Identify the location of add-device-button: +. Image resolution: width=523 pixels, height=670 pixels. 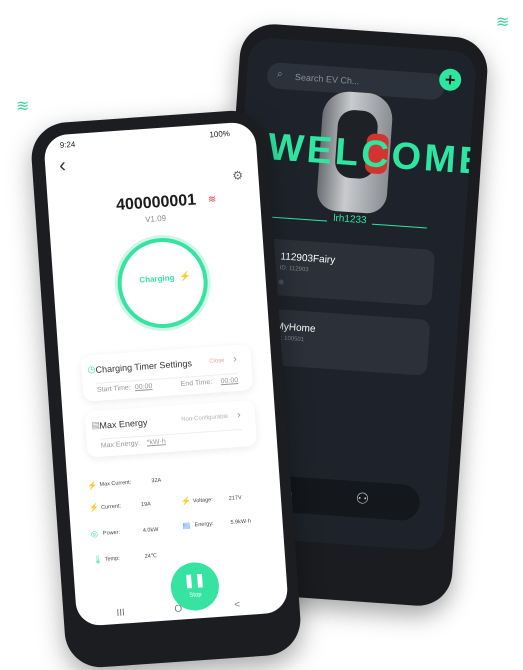
(450, 80).